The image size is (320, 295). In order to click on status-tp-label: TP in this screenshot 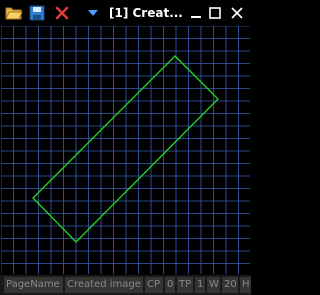, I will do `click(185, 285)`.